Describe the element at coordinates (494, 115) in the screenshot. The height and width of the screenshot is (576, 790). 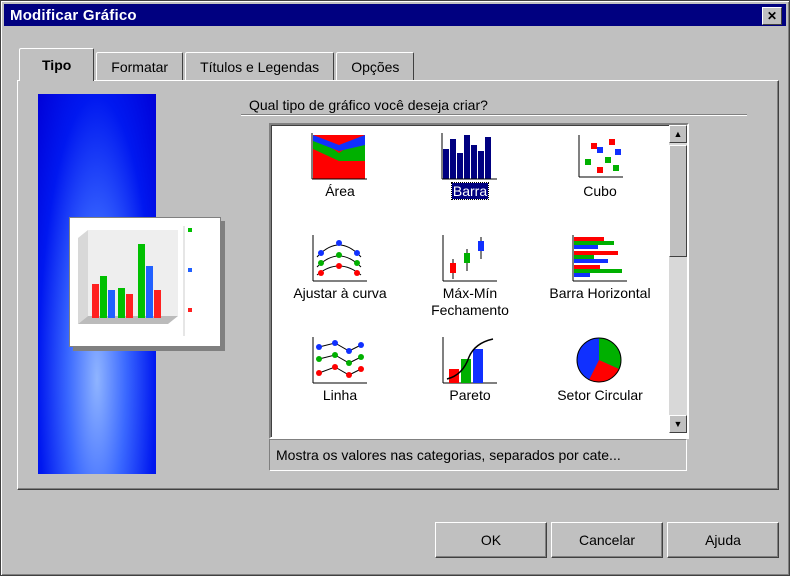
I see `prompt-divider` at that location.